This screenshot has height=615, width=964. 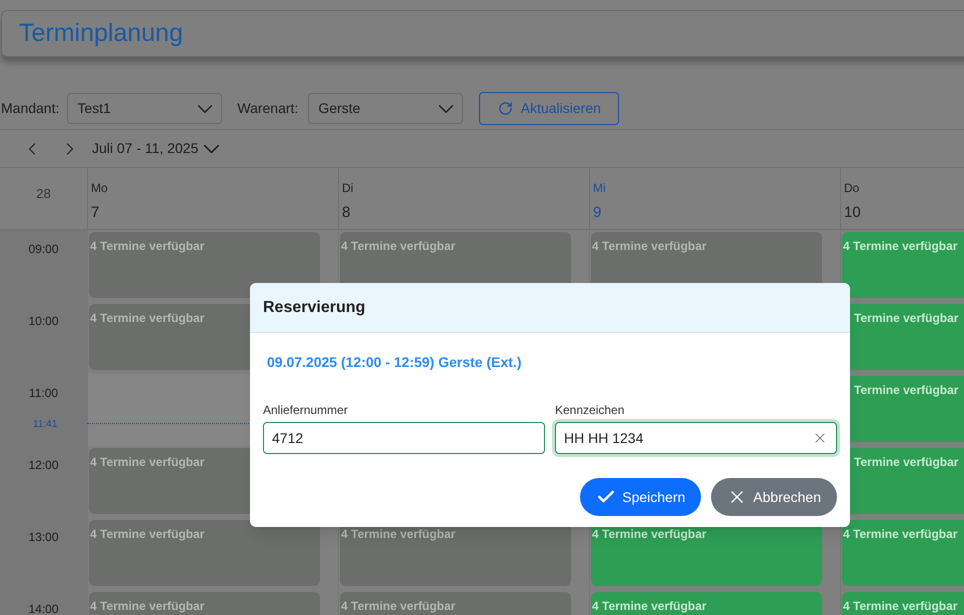 I want to click on time-label: 10:00, so click(x=43, y=321).